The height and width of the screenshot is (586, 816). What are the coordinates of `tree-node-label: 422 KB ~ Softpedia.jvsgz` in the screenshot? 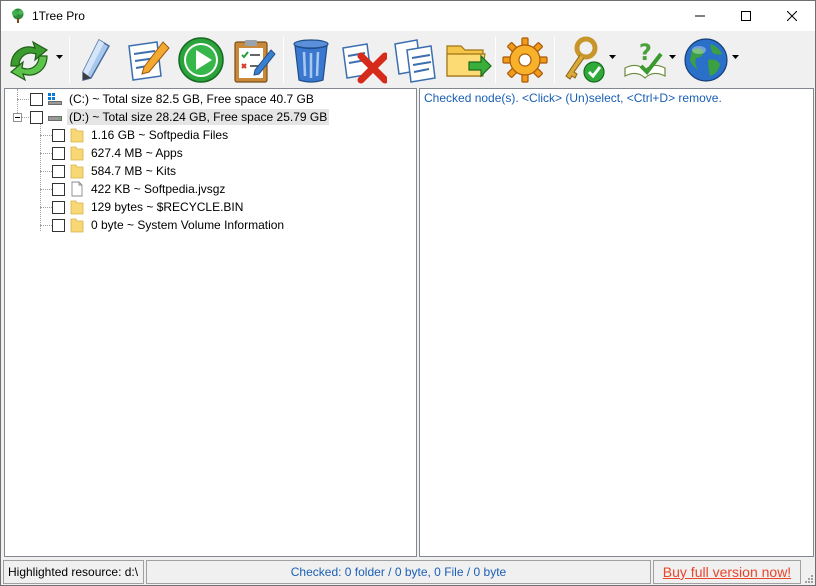 It's located at (158, 189).